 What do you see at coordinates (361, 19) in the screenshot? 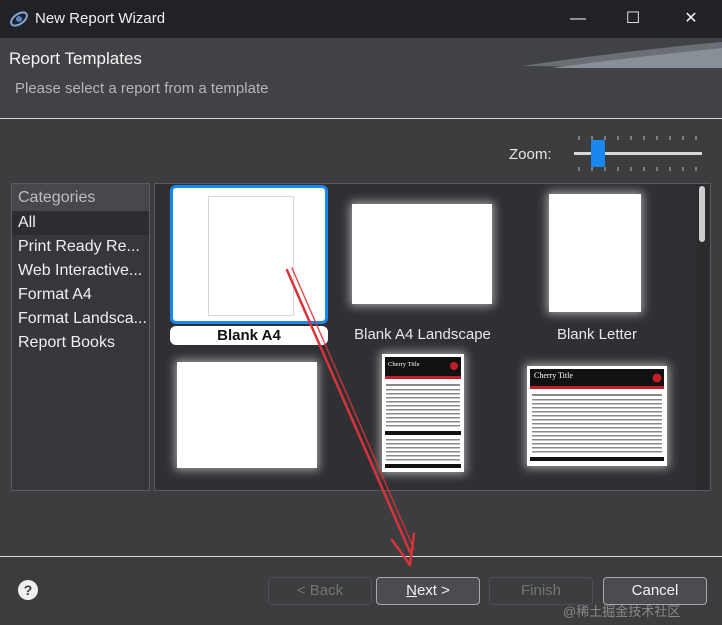
I see `title-bar: New Report Wizard — ☐ ✕` at bounding box center [361, 19].